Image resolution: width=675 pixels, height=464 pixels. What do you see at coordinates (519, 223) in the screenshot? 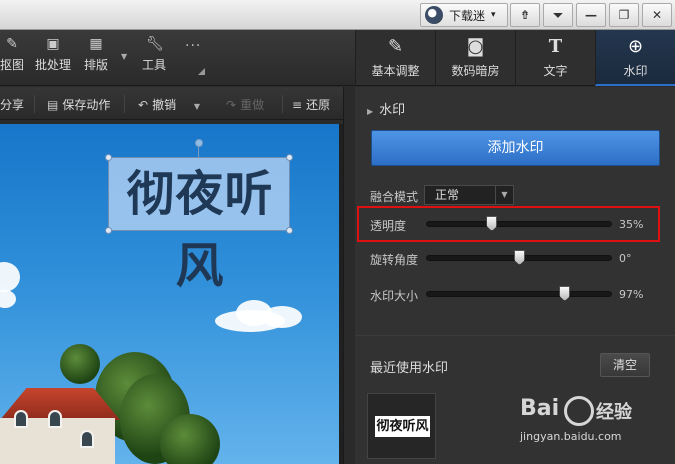
I see `opacity-slider` at bounding box center [519, 223].